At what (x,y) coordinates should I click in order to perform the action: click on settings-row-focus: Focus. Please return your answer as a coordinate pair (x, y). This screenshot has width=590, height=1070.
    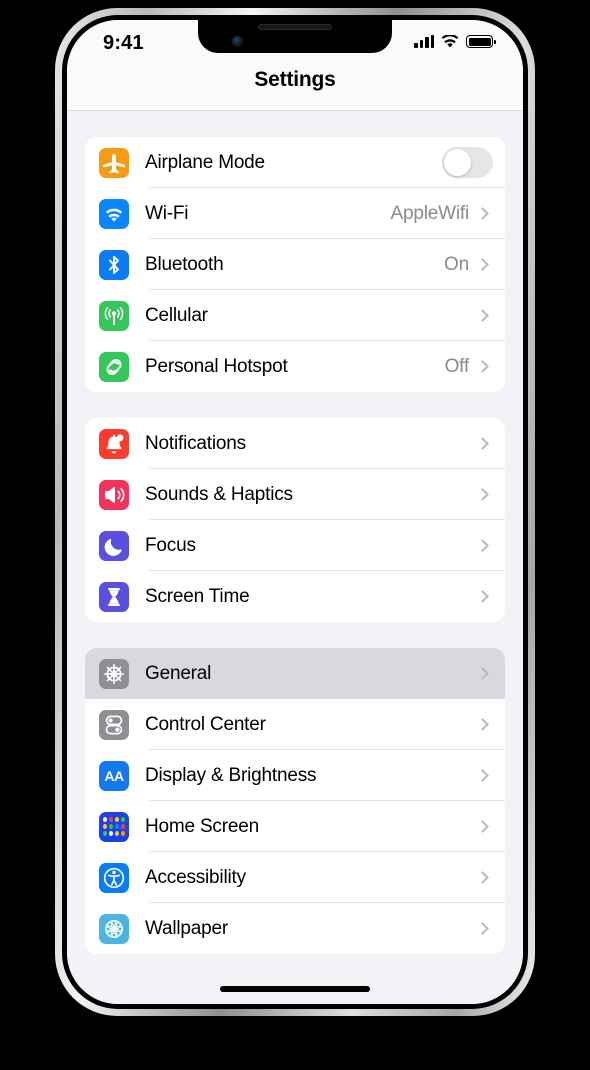
    Looking at the image, I should click on (295, 545).